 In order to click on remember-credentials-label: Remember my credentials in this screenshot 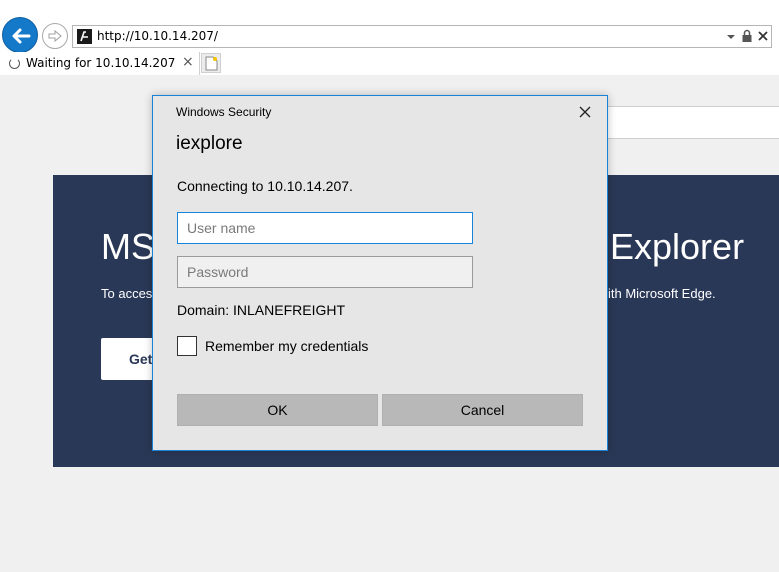, I will do `click(286, 346)`.